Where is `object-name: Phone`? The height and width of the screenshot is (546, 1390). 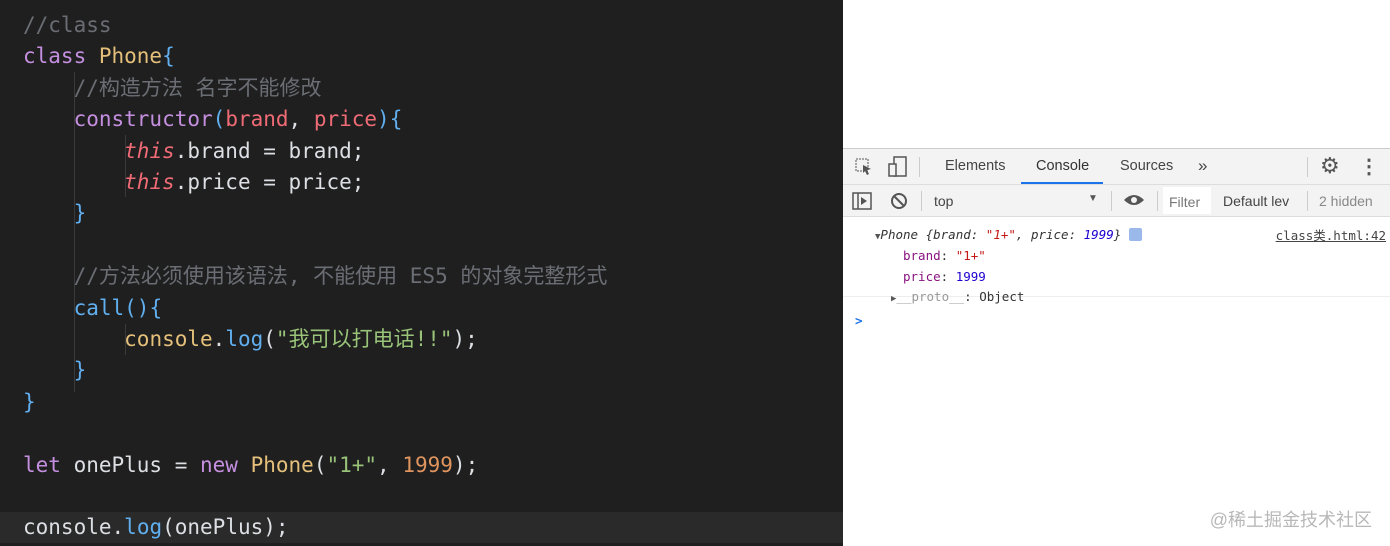
object-name: Phone is located at coordinates (899, 234).